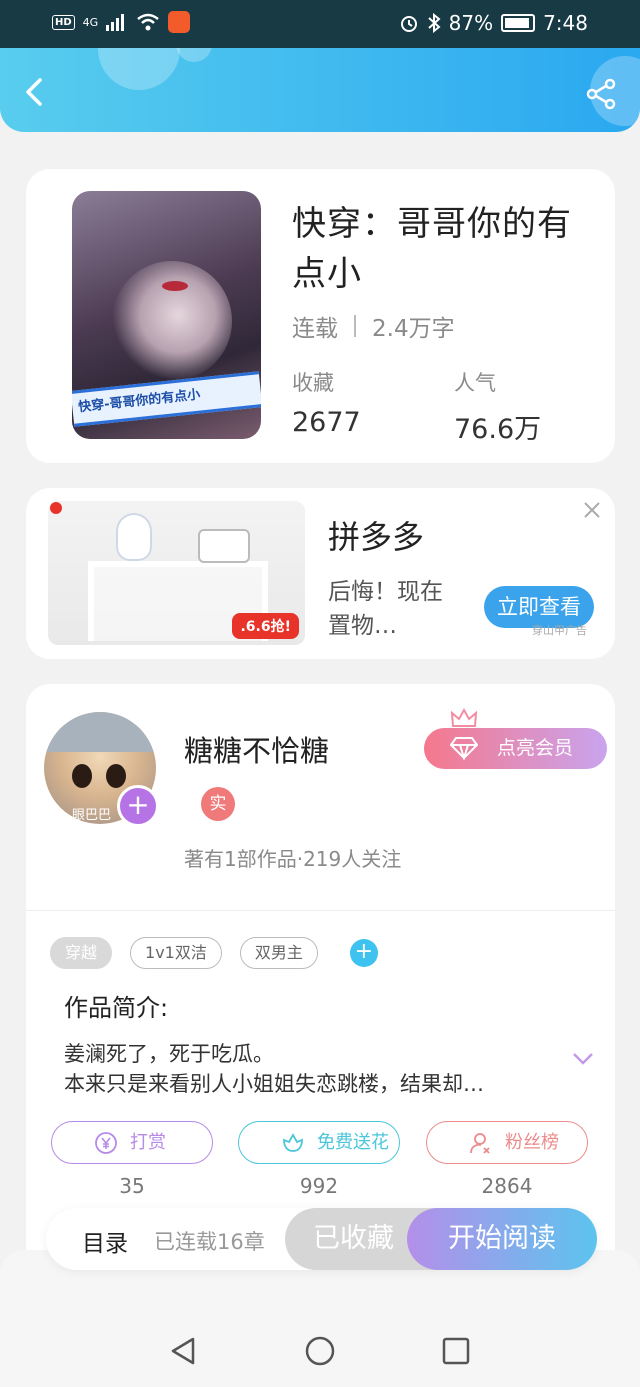 The image size is (640, 1387). I want to click on book-title: 快穿：哥哥你的有点小, so click(432, 249).